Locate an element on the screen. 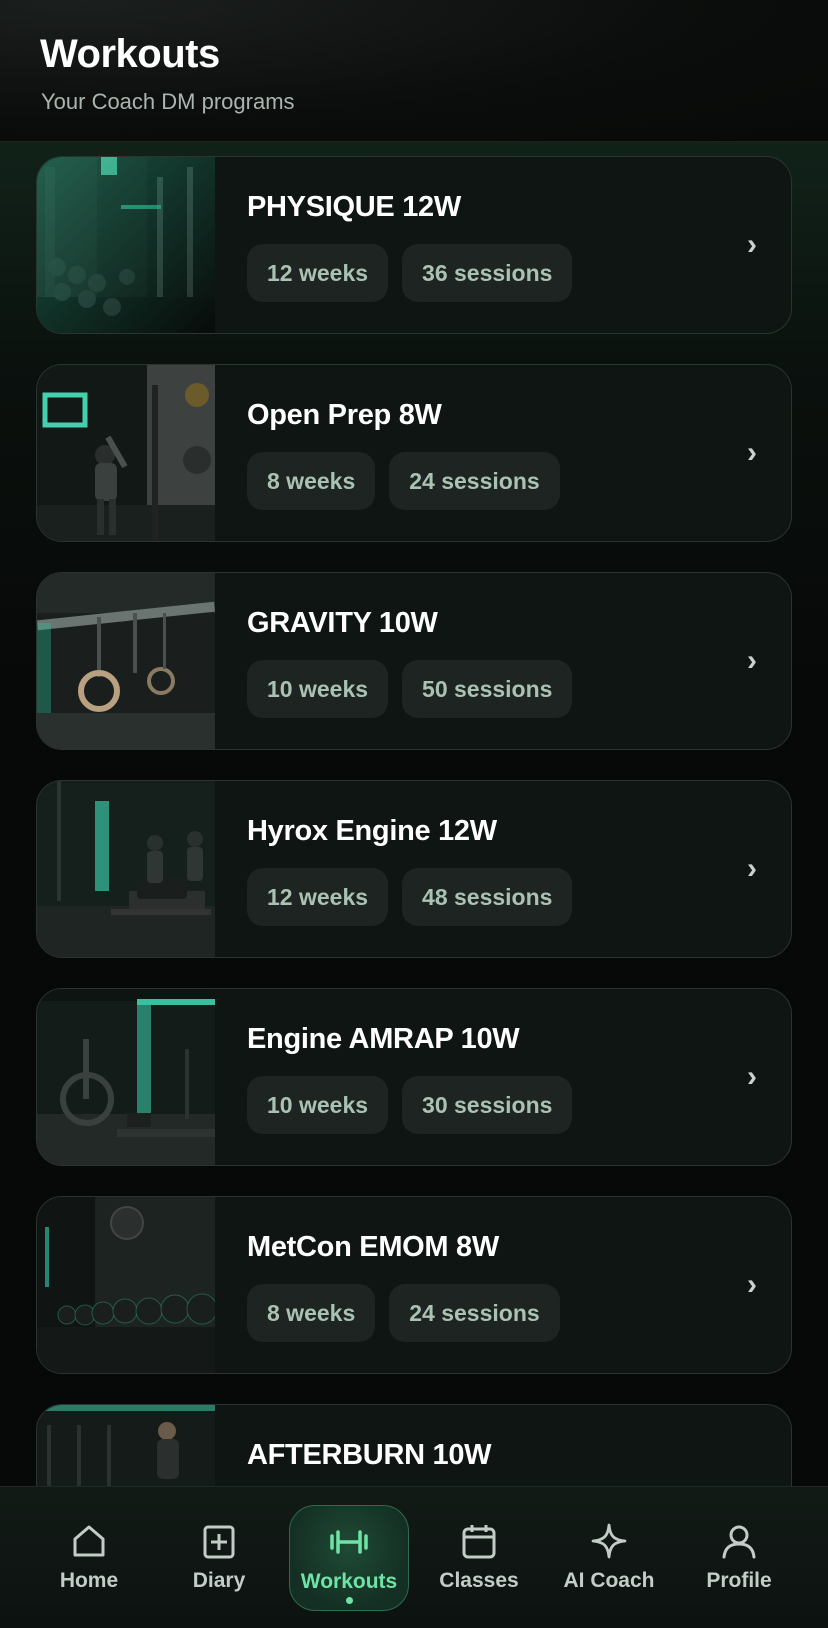 Image resolution: width=828 pixels, height=1628 pixels. nav-label: Home is located at coordinates (89, 1580).